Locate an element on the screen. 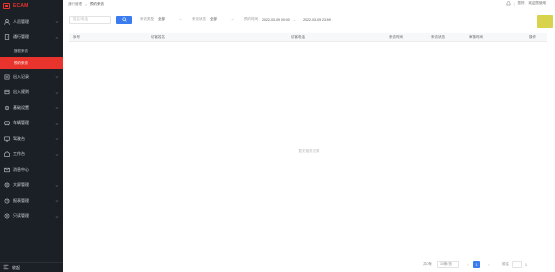 Image resolution: width=555 pixels, height=272 pixels. collapse-sidebar-button: 收起 is located at coordinates (31, 267).